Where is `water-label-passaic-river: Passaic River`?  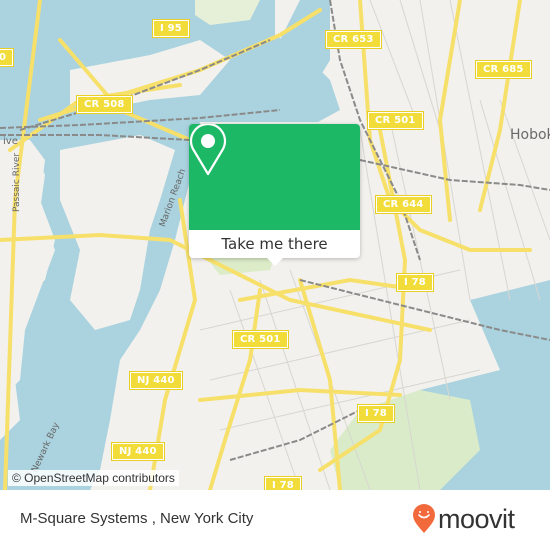 water-label-passaic-river: Passaic River is located at coordinates (17, 182).